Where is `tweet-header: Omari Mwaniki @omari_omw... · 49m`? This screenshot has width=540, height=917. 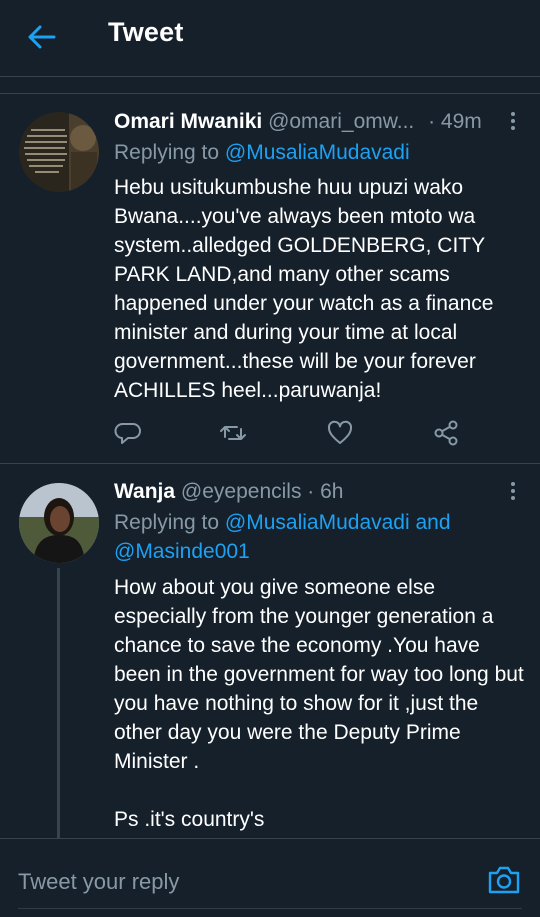
tweet-header: Omari Mwaniki @omari_omw... · 49m is located at coordinates (317, 122).